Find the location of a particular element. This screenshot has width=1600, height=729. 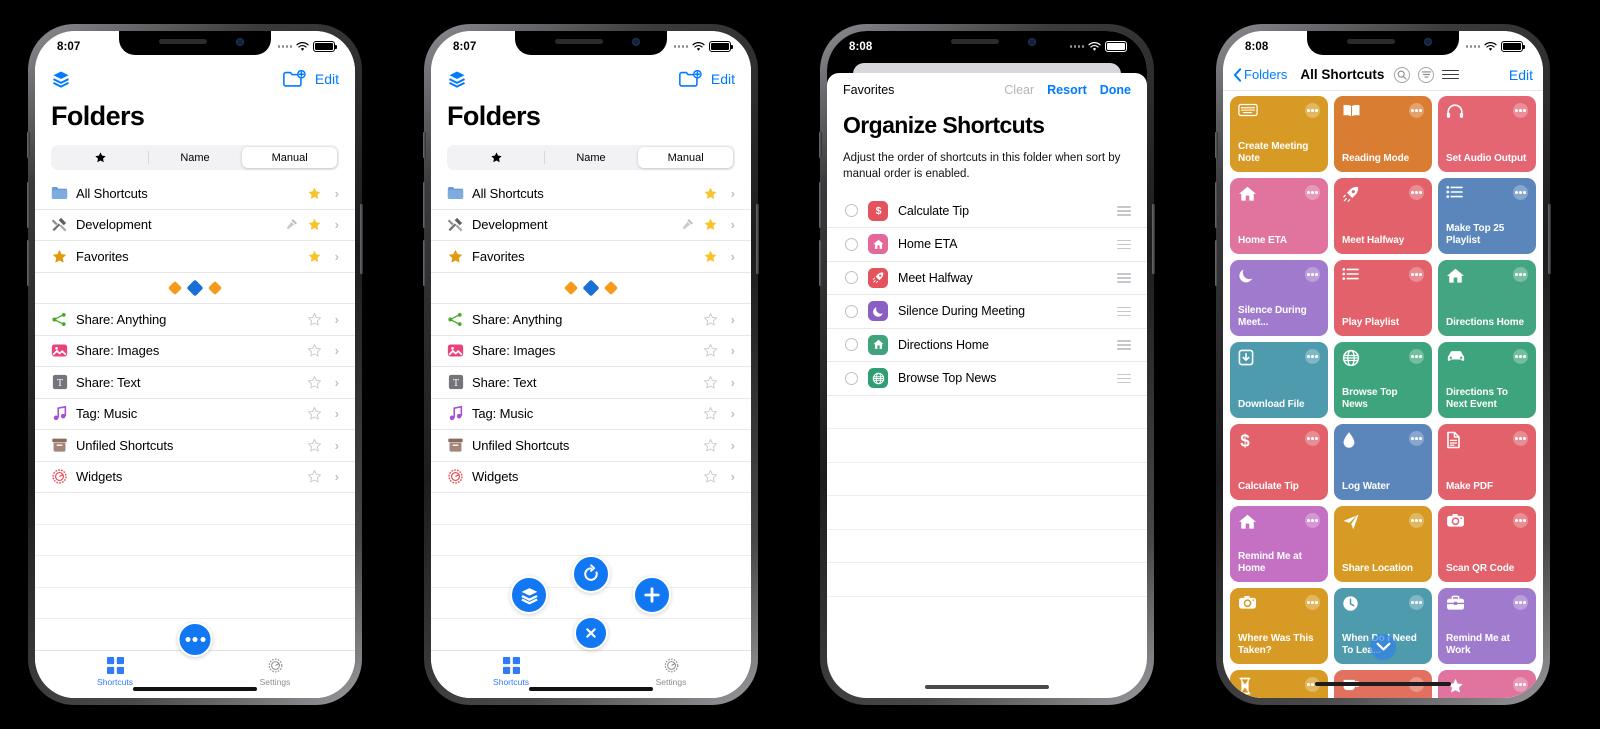

folder-row-development: Development › is located at coordinates (195, 225).